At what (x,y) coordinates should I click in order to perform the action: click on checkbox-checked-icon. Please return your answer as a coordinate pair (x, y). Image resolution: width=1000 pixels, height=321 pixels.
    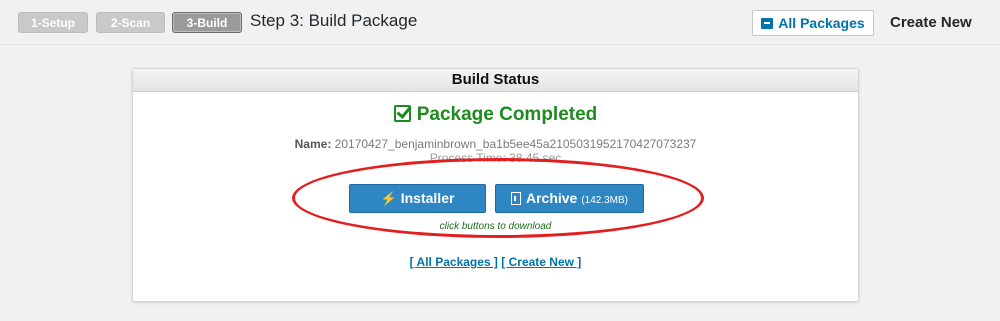
    Looking at the image, I should click on (402, 113).